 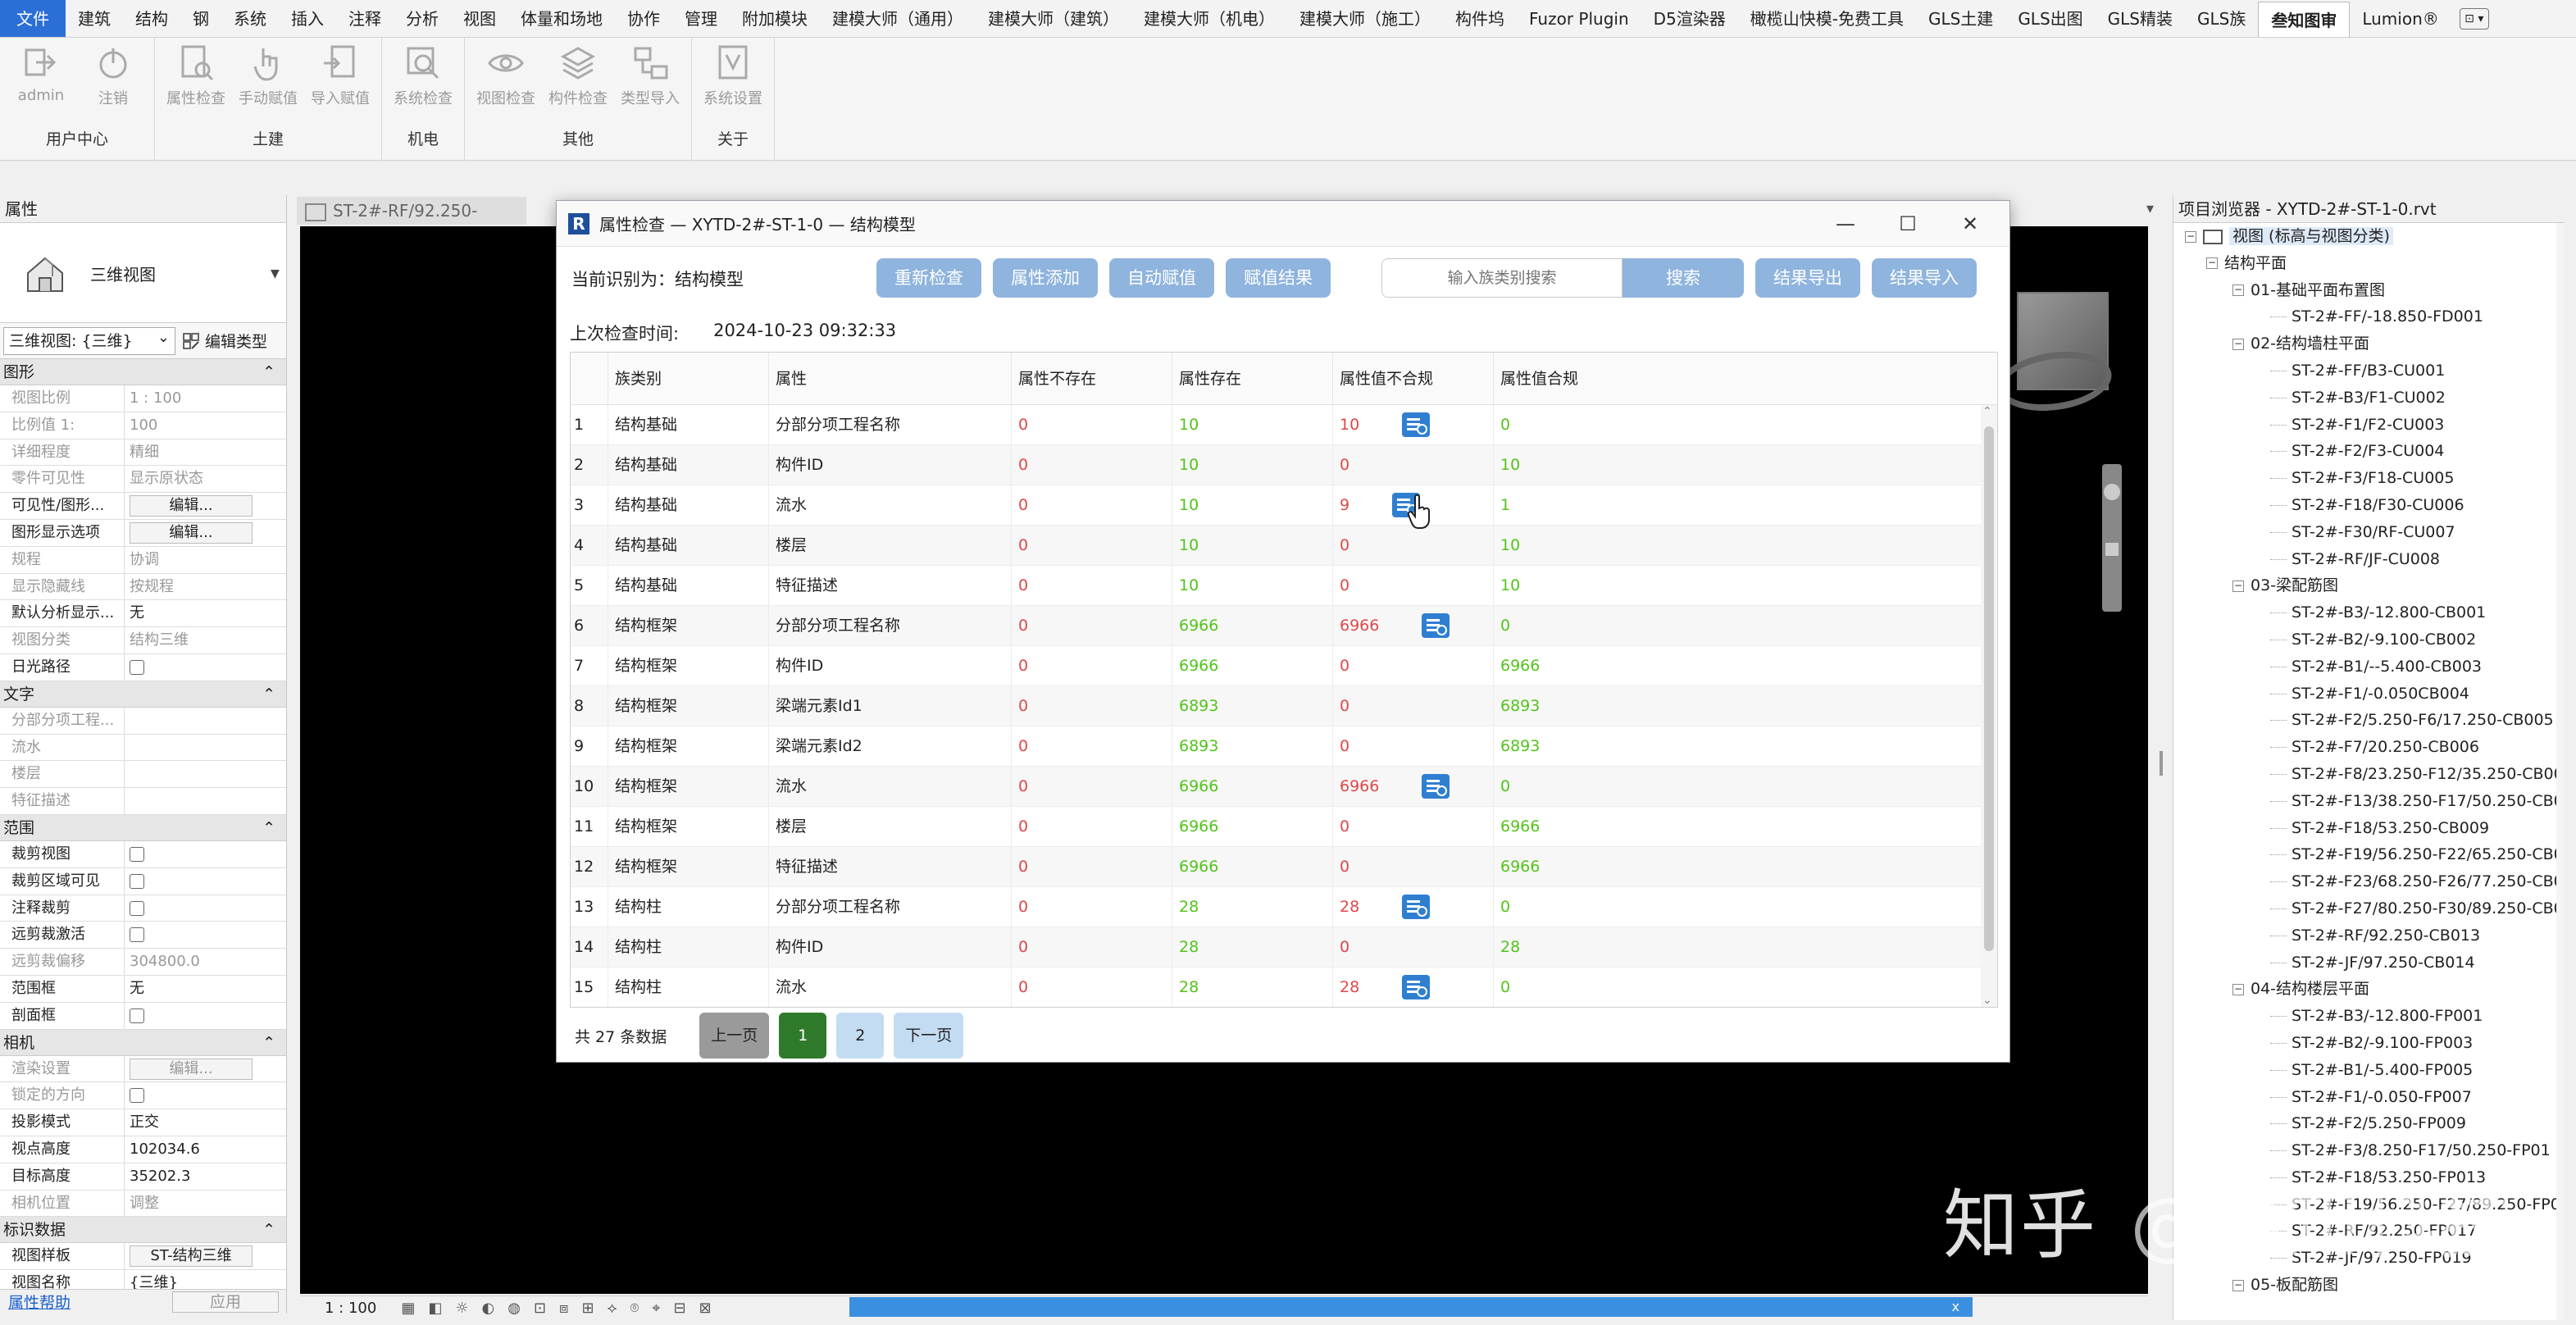 What do you see at coordinates (2369, 881) in the screenshot?
I see `browser-tree-node: ST-2#-F23/68.250-F26/77.250-CB0` at bounding box center [2369, 881].